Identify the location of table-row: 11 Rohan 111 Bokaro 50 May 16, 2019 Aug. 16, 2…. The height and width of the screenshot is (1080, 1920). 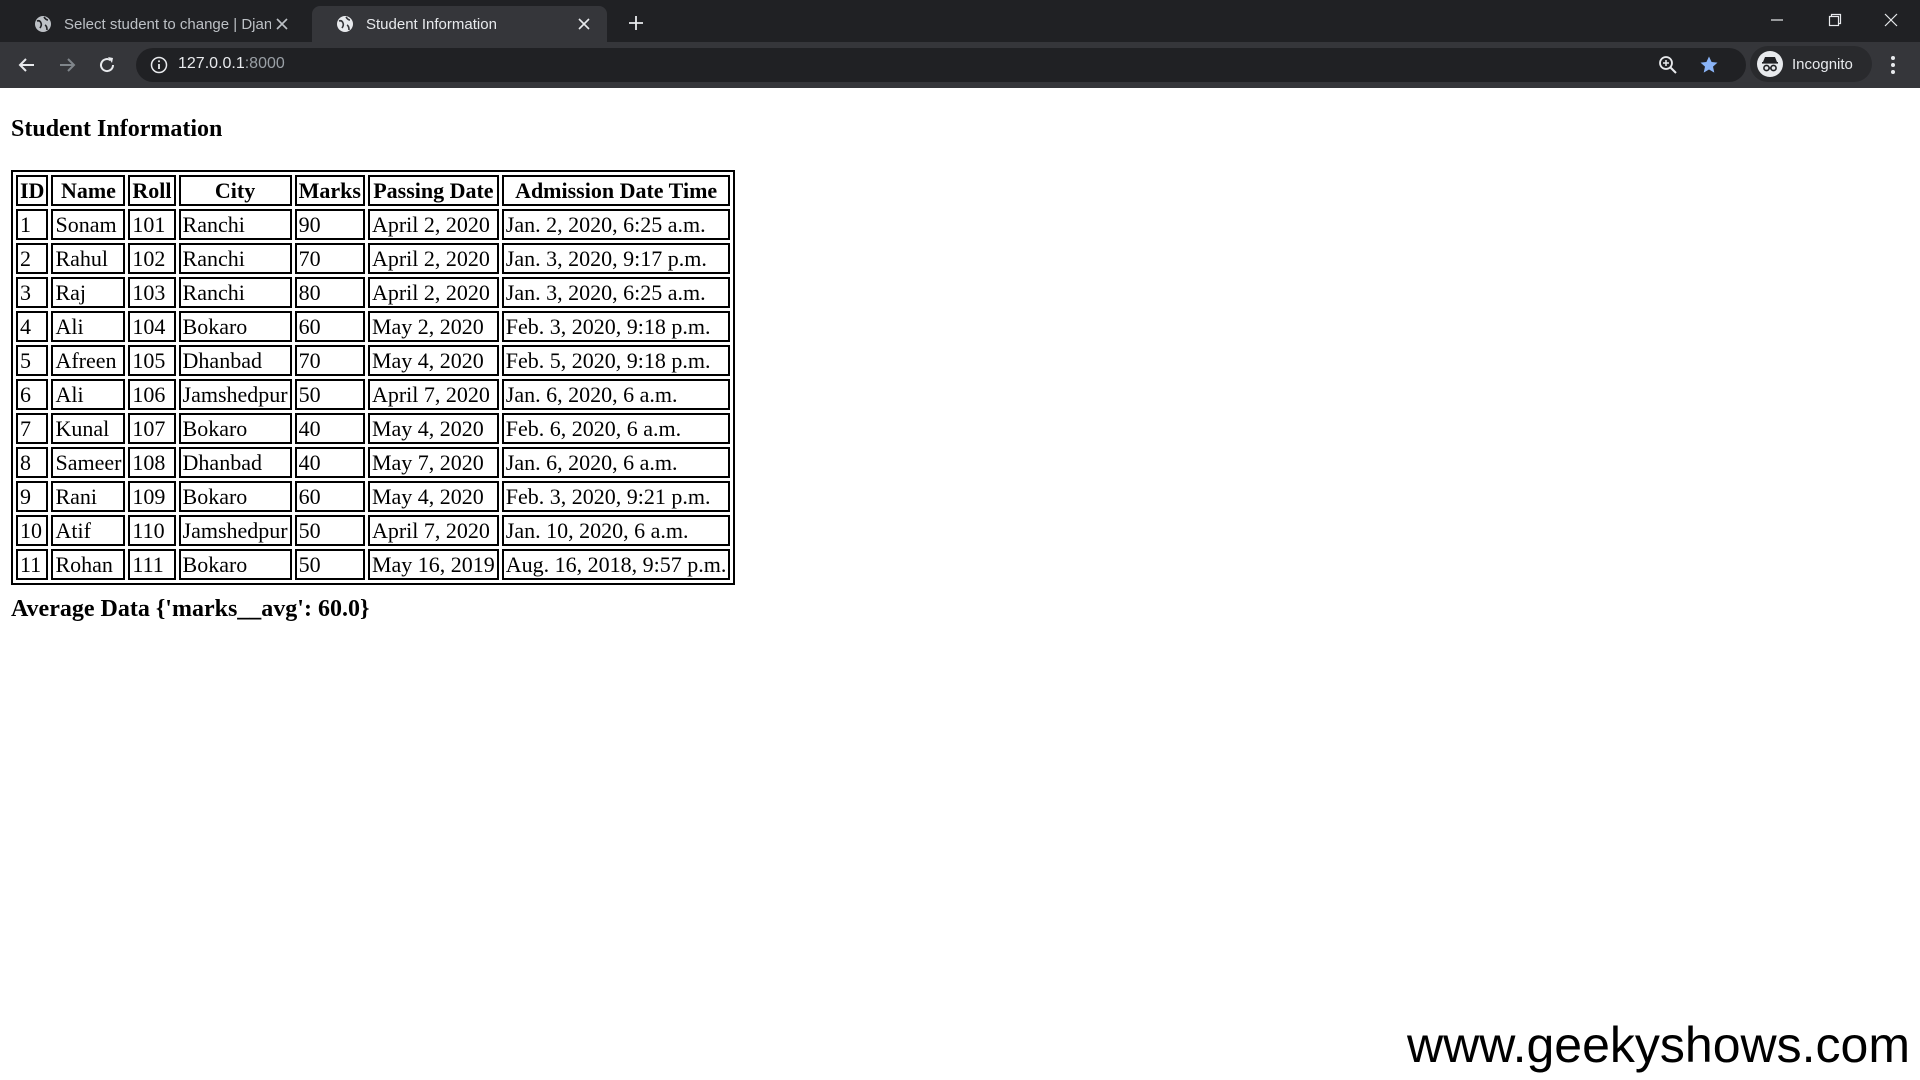
(373, 564).